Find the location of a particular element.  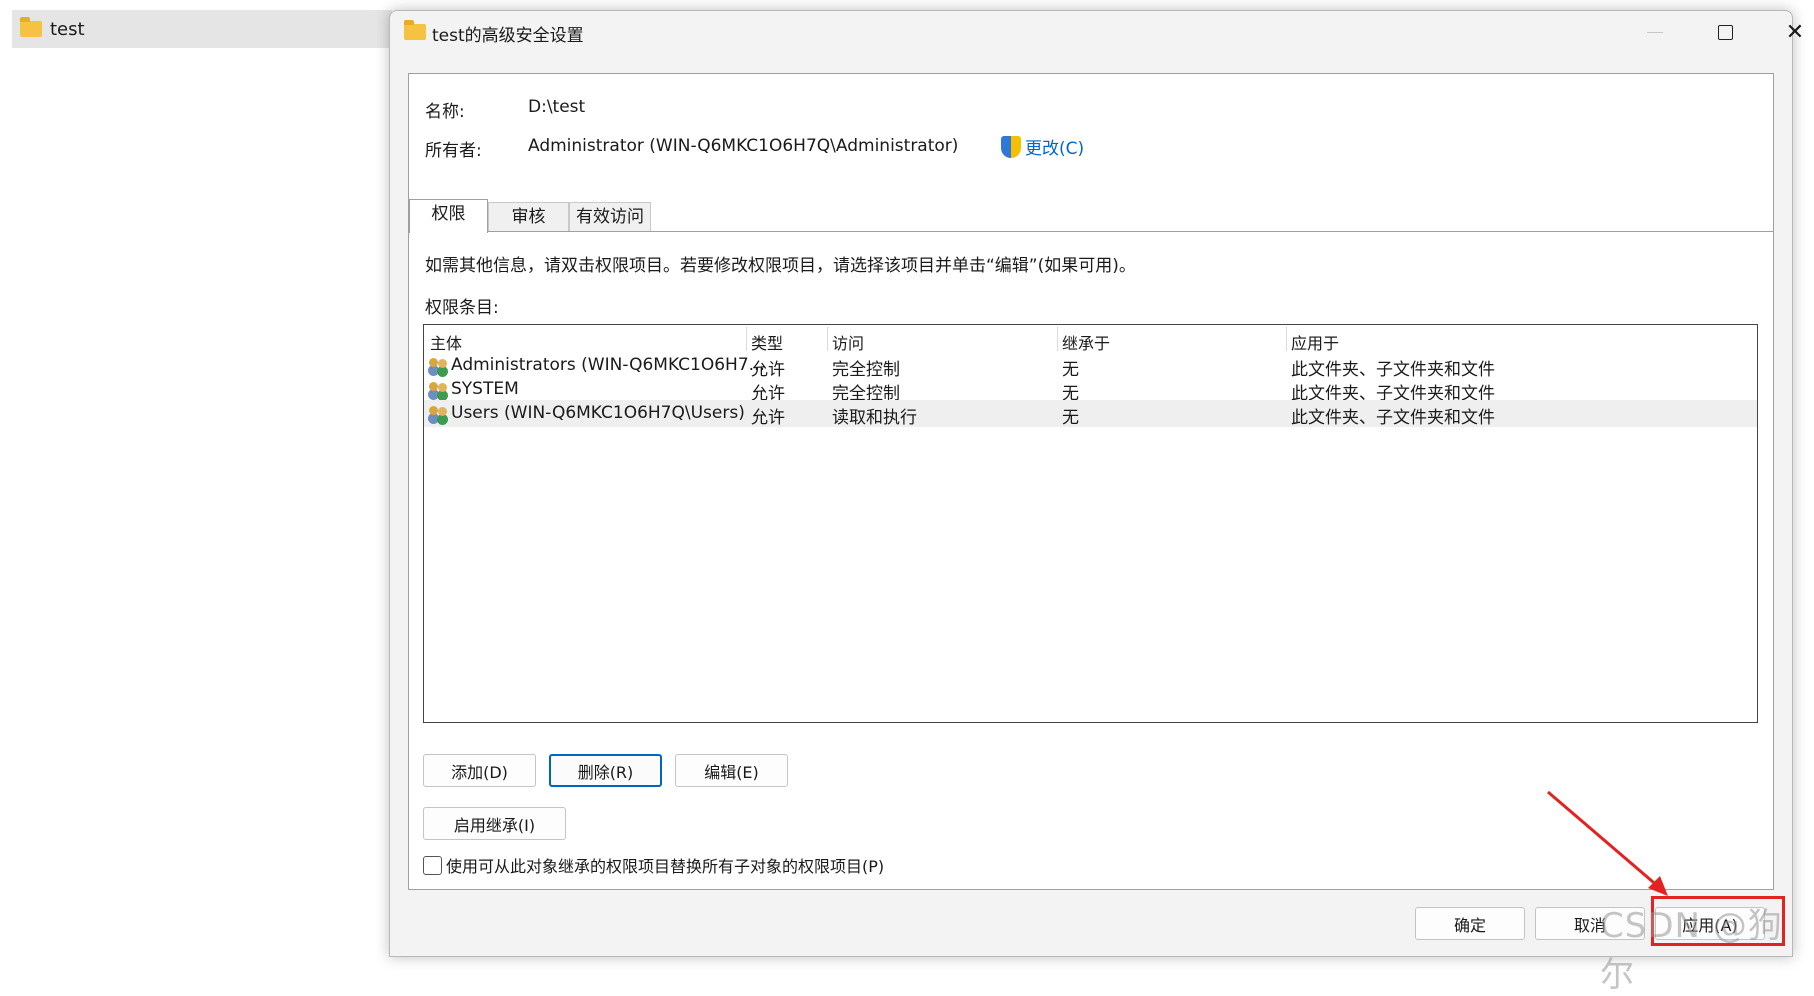

tab-permissions: 权限 is located at coordinates (448, 216).